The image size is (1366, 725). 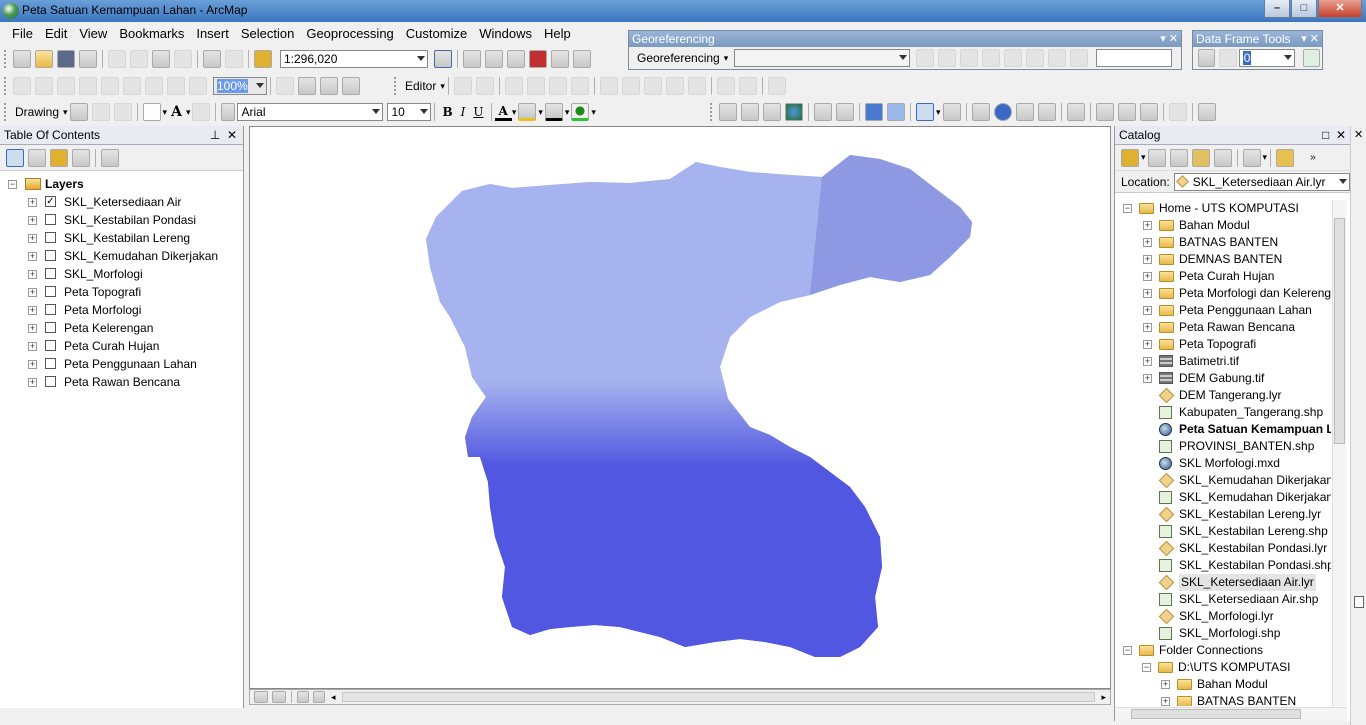 I want to click on list-by-source-icon, so click(x=37, y=157).